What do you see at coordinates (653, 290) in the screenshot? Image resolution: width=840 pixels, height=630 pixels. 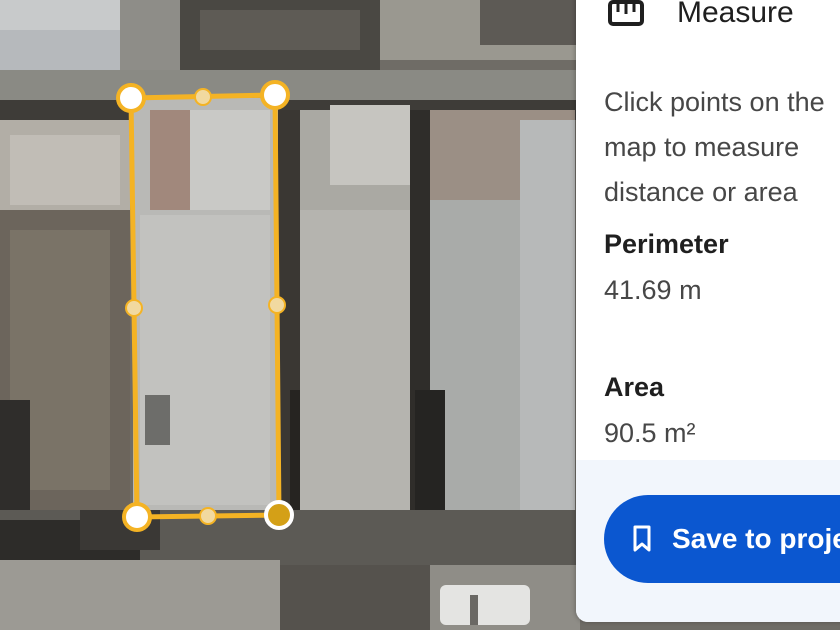 I see `perimeter-value: 41.69 m` at bounding box center [653, 290].